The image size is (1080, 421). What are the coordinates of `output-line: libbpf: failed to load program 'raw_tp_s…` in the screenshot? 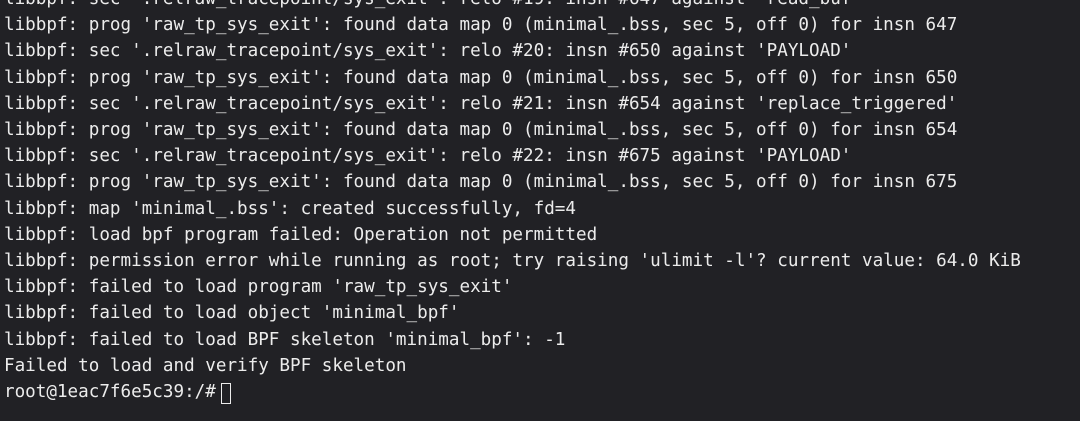 It's located at (258, 287).